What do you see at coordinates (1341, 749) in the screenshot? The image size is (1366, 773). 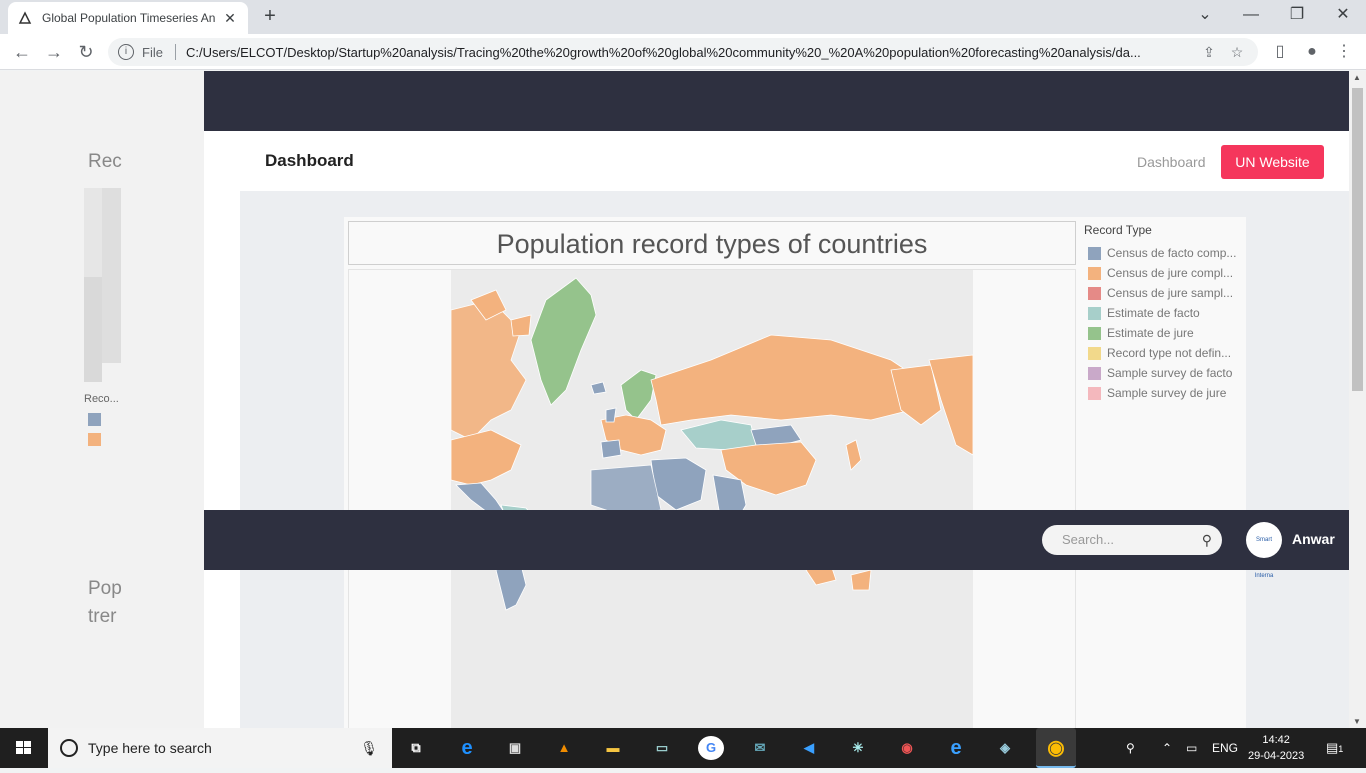 I see `notification-count: 1` at bounding box center [1341, 749].